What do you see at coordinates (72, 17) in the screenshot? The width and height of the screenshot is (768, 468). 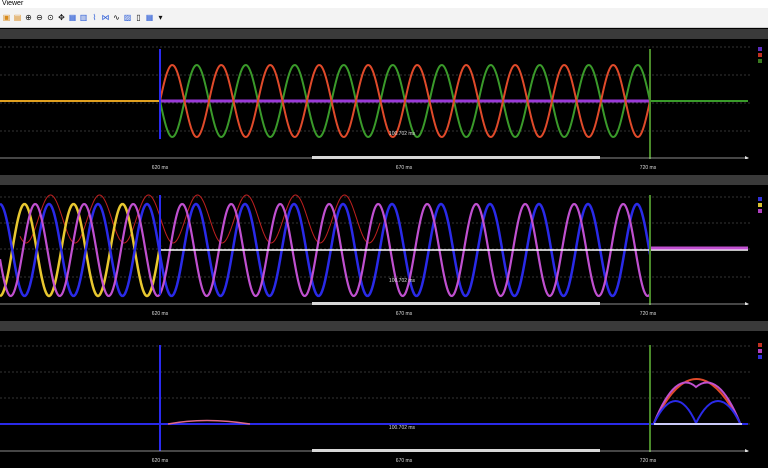 I see `grid-icon: ▦` at bounding box center [72, 17].